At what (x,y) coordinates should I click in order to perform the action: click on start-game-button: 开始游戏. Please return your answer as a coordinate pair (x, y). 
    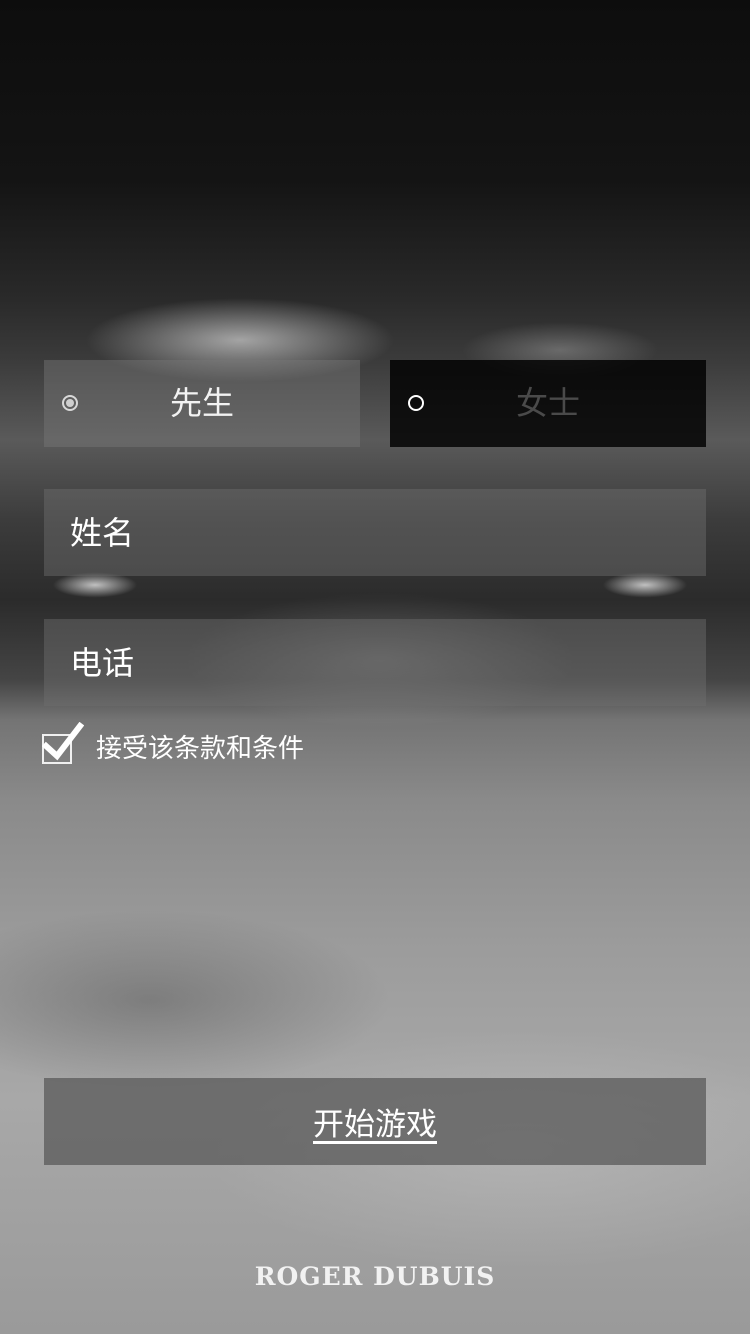
    Looking at the image, I should click on (375, 1121).